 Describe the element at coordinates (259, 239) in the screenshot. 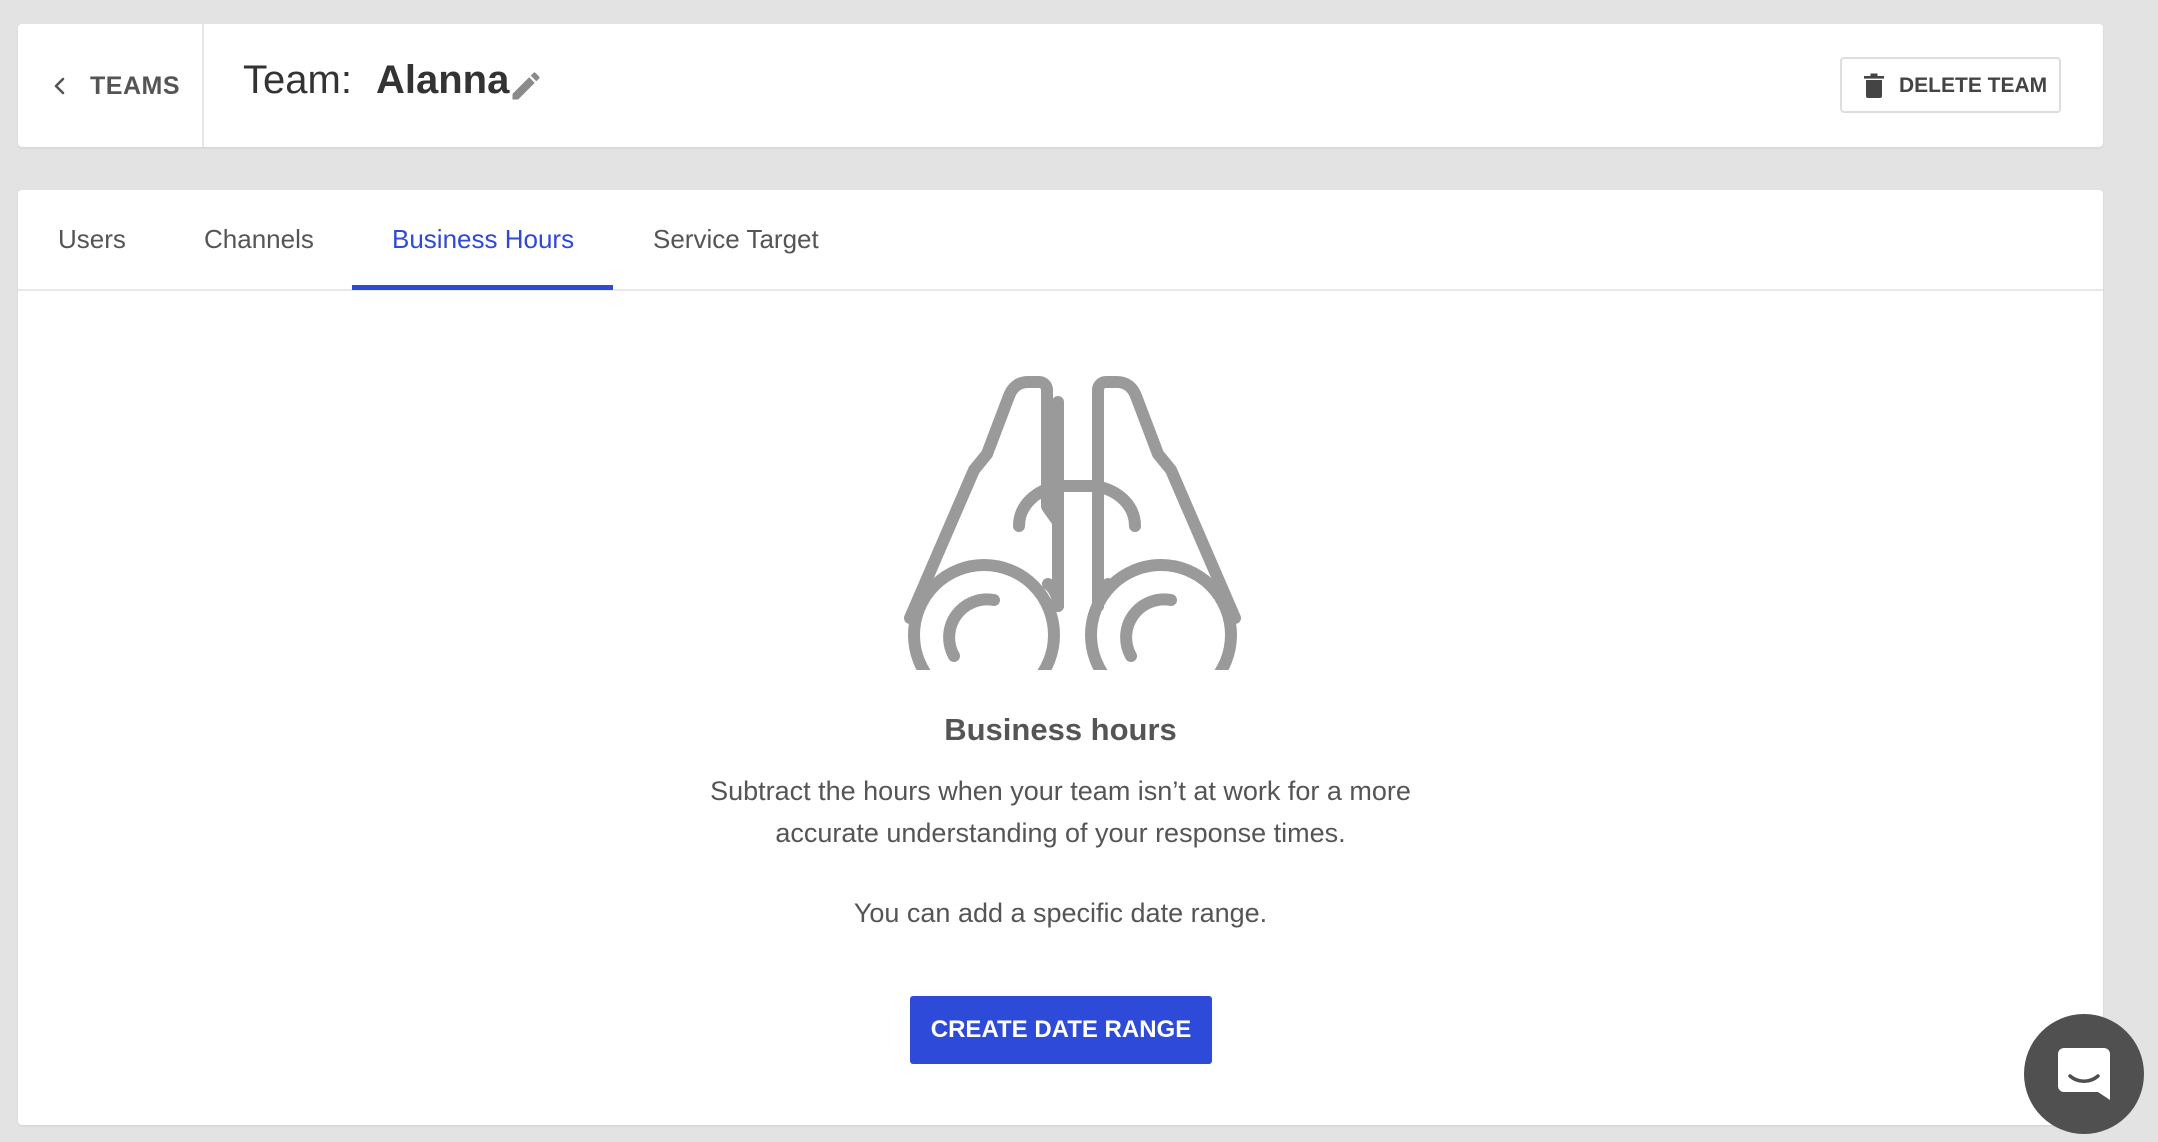

I see `tab-channels-label: Channels` at that location.